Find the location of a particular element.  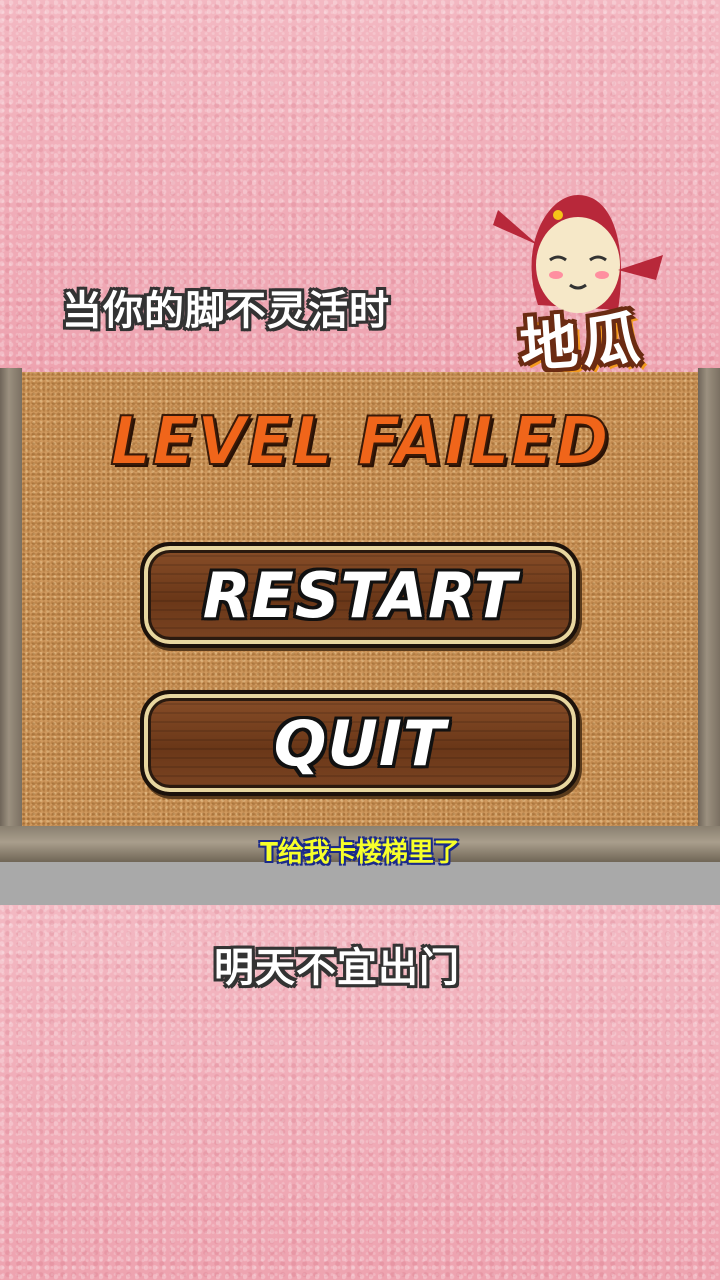

video-subtitle: T给我卡楼梯里了 is located at coordinates (360, 853).